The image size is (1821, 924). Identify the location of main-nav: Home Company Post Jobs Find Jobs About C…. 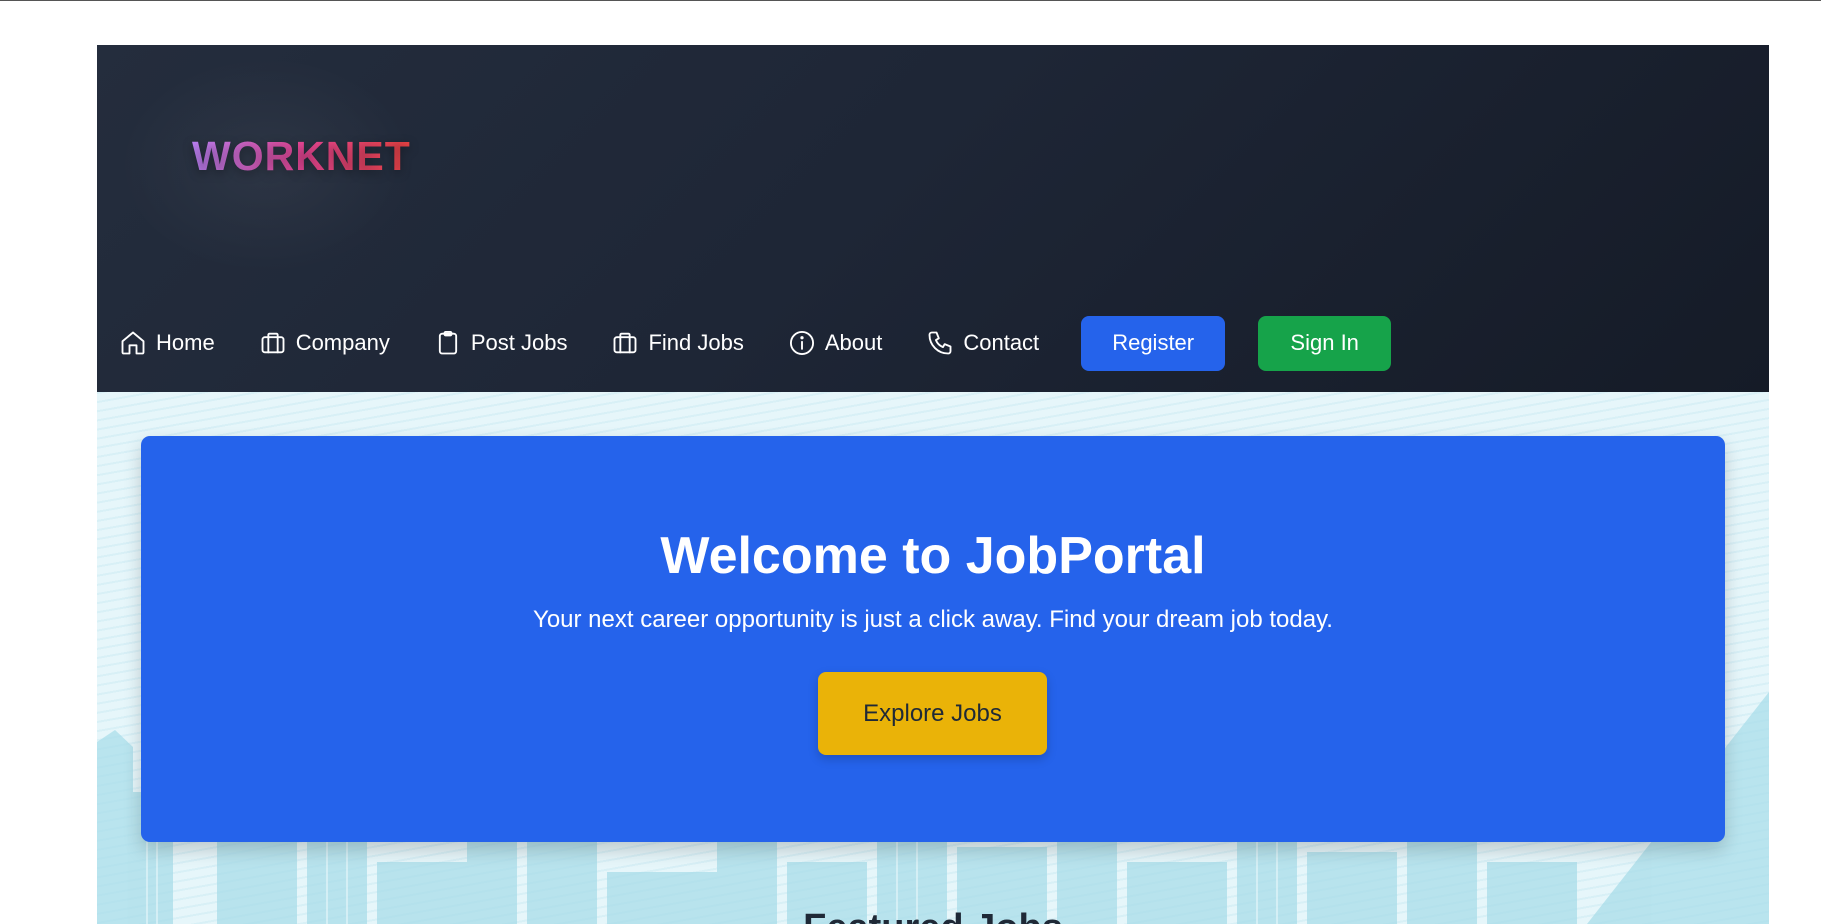
(755, 343).